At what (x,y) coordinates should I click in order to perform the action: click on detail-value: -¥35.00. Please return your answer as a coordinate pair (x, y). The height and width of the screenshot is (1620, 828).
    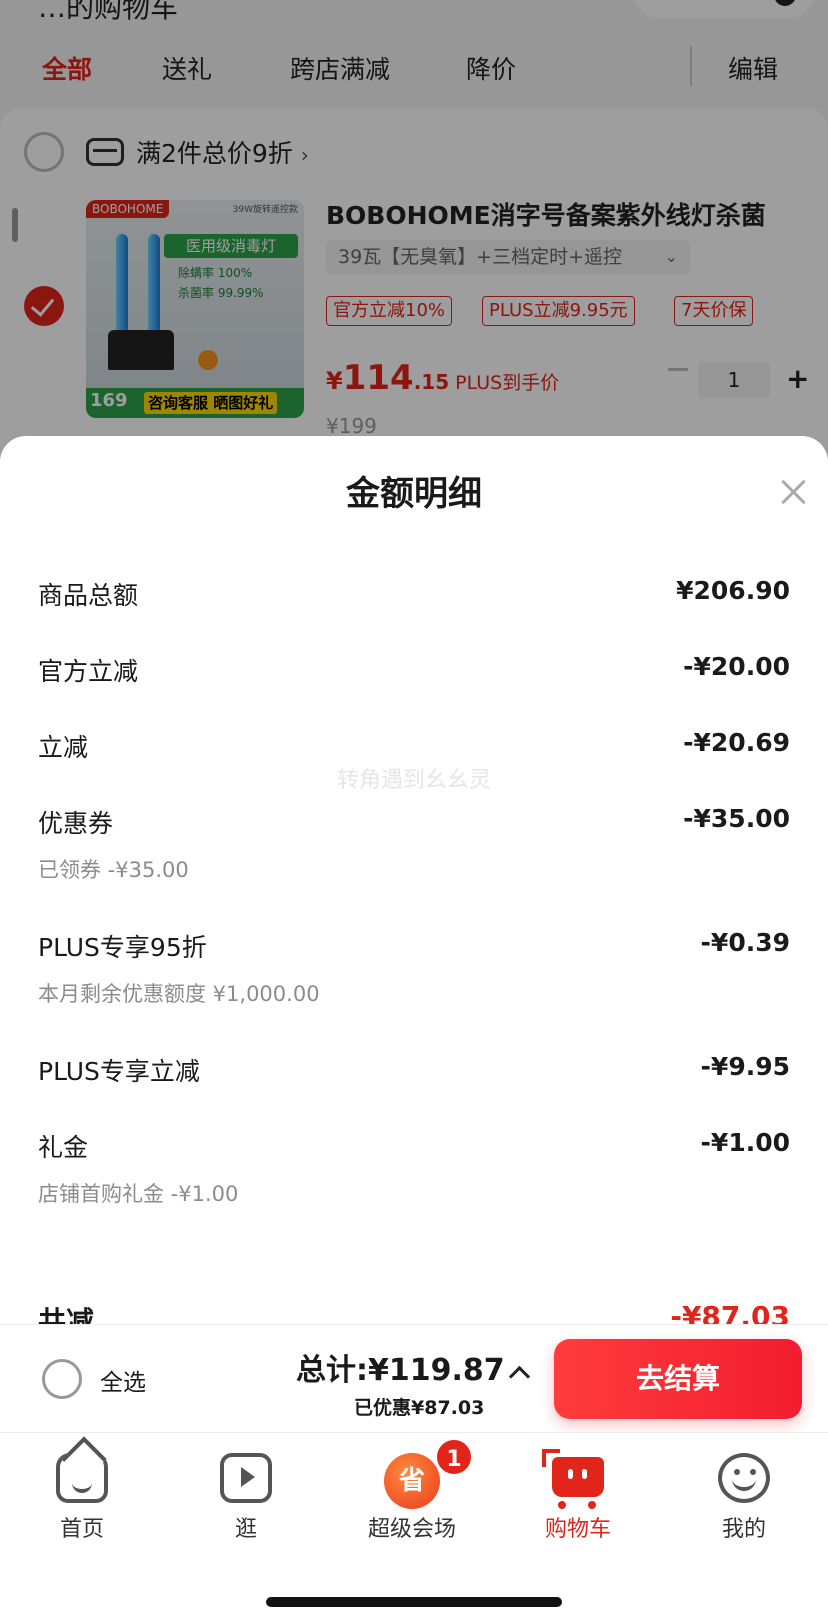
    Looking at the image, I should click on (736, 818).